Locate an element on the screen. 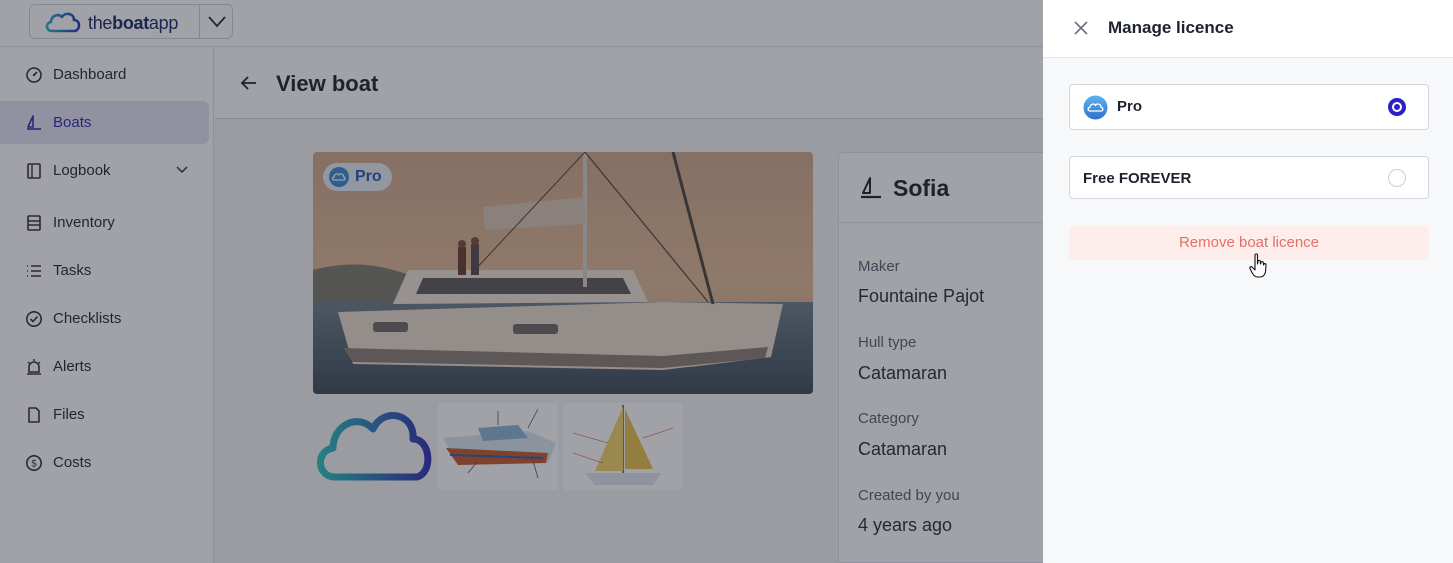  licence-option-free: Free FOREVER is located at coordinates (1249, 177).